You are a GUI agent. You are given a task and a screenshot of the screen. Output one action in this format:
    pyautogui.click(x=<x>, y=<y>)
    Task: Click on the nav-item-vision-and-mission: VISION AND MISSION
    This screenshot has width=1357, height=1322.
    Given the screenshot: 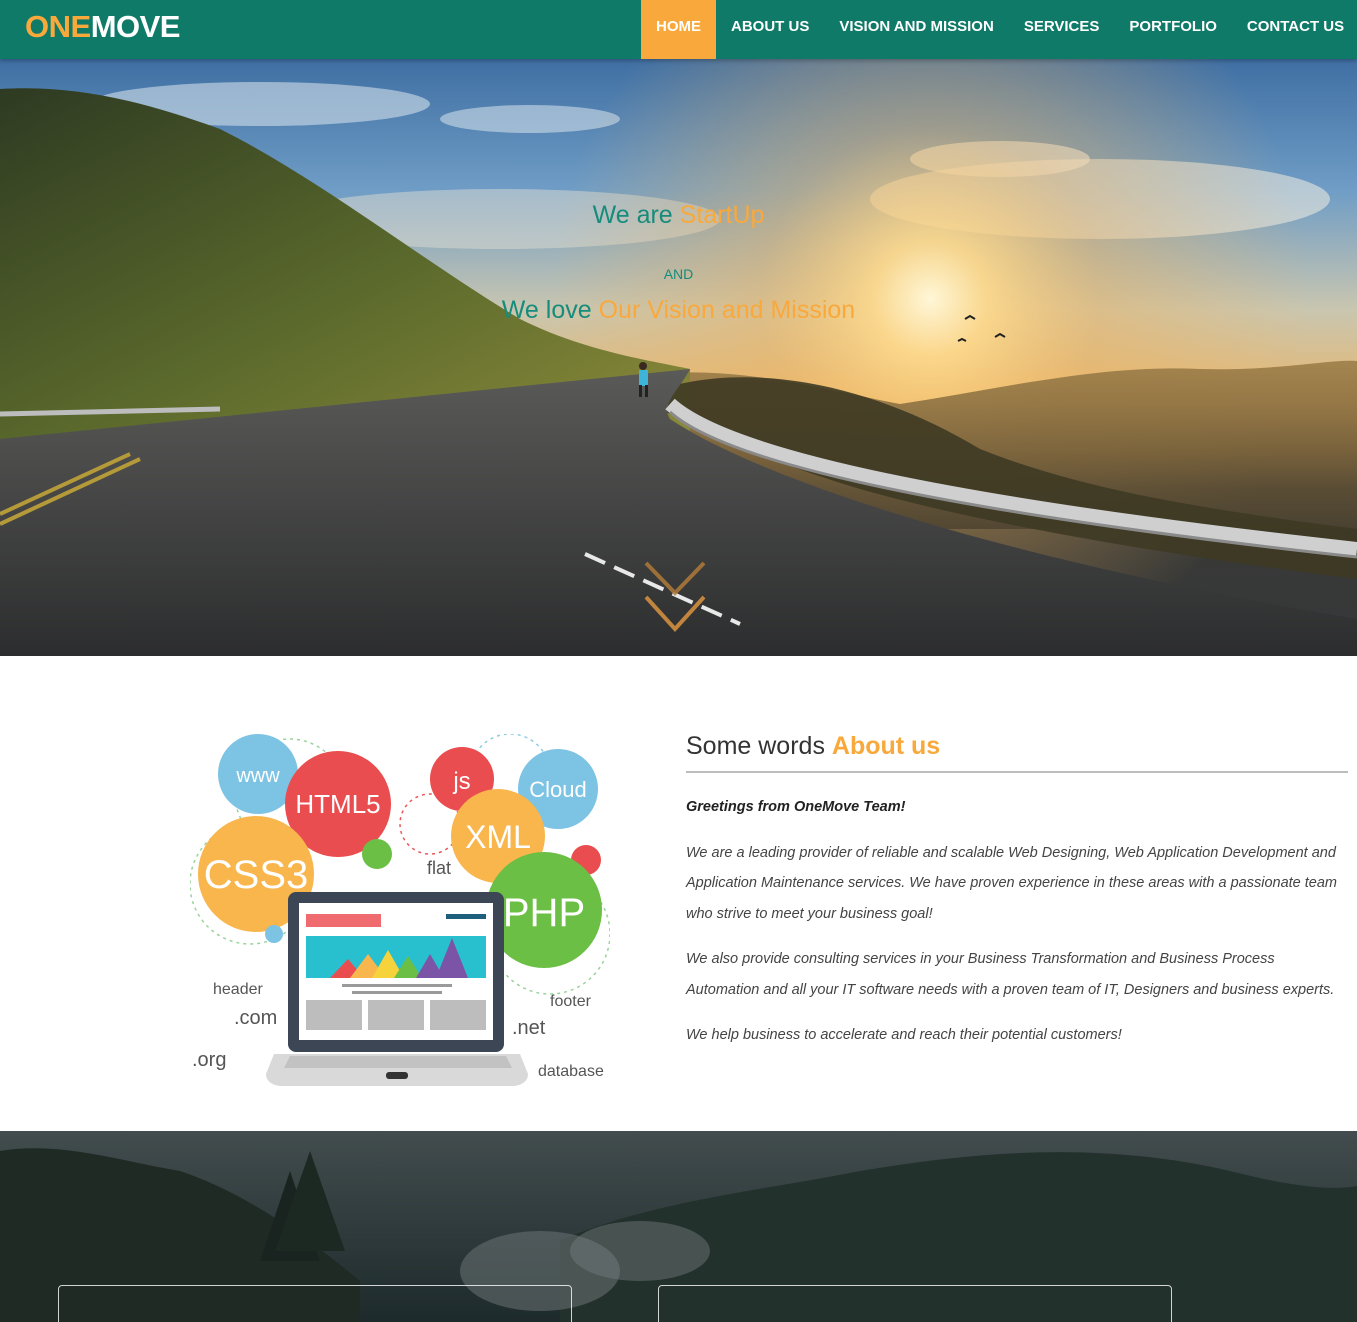 What is the action you would take?
    pyautogui.click(x=916, y=29)
    